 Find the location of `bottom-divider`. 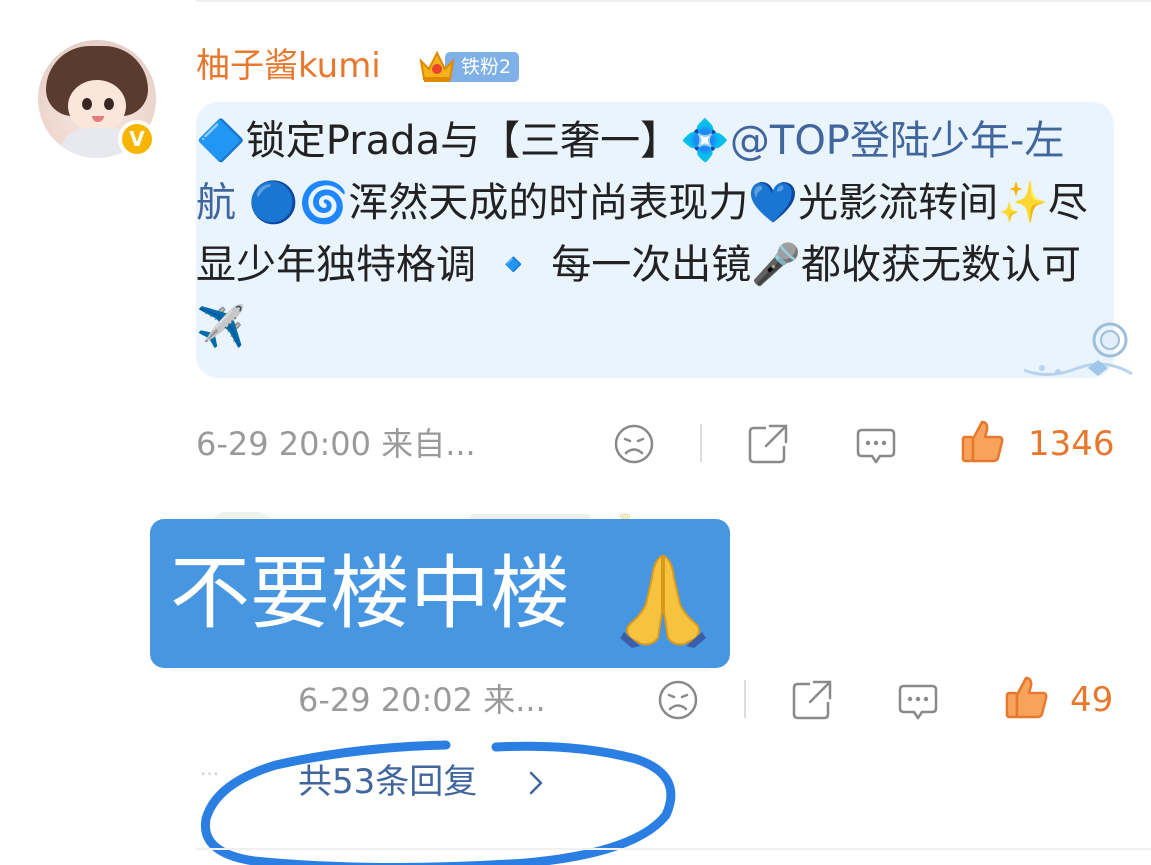

bottom-divider is located at coordinates (673, 849).